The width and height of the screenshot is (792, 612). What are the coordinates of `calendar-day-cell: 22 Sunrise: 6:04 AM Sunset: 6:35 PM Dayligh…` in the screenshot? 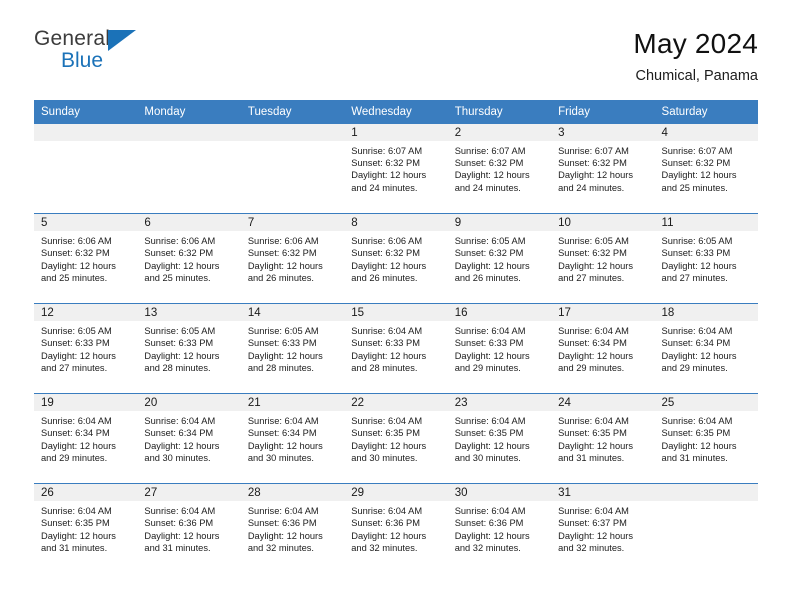 It's located at (396, 438).